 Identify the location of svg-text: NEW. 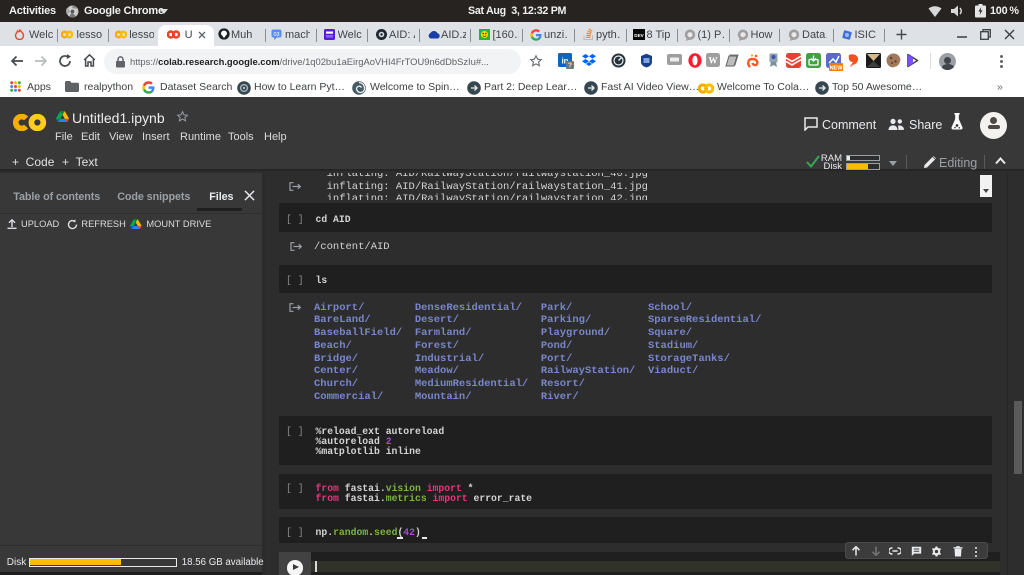
(836, 68).